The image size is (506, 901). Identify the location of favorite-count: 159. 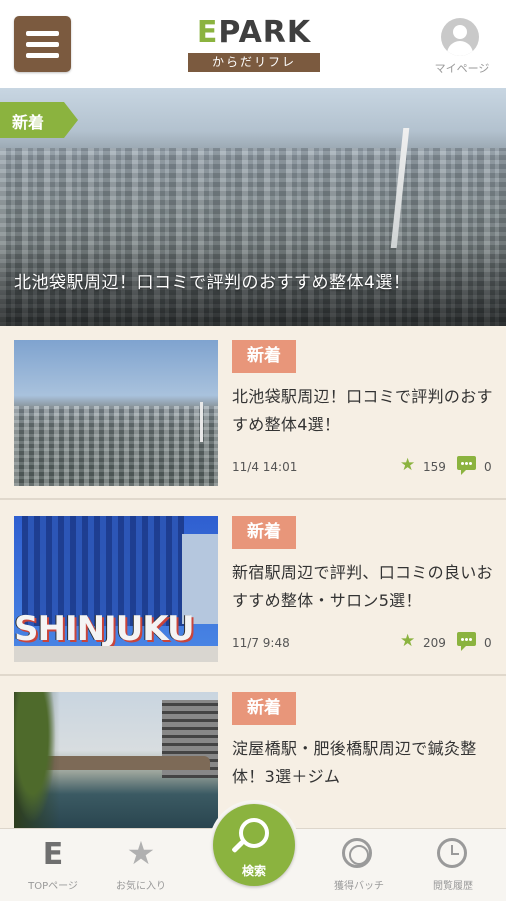
(434, 467).